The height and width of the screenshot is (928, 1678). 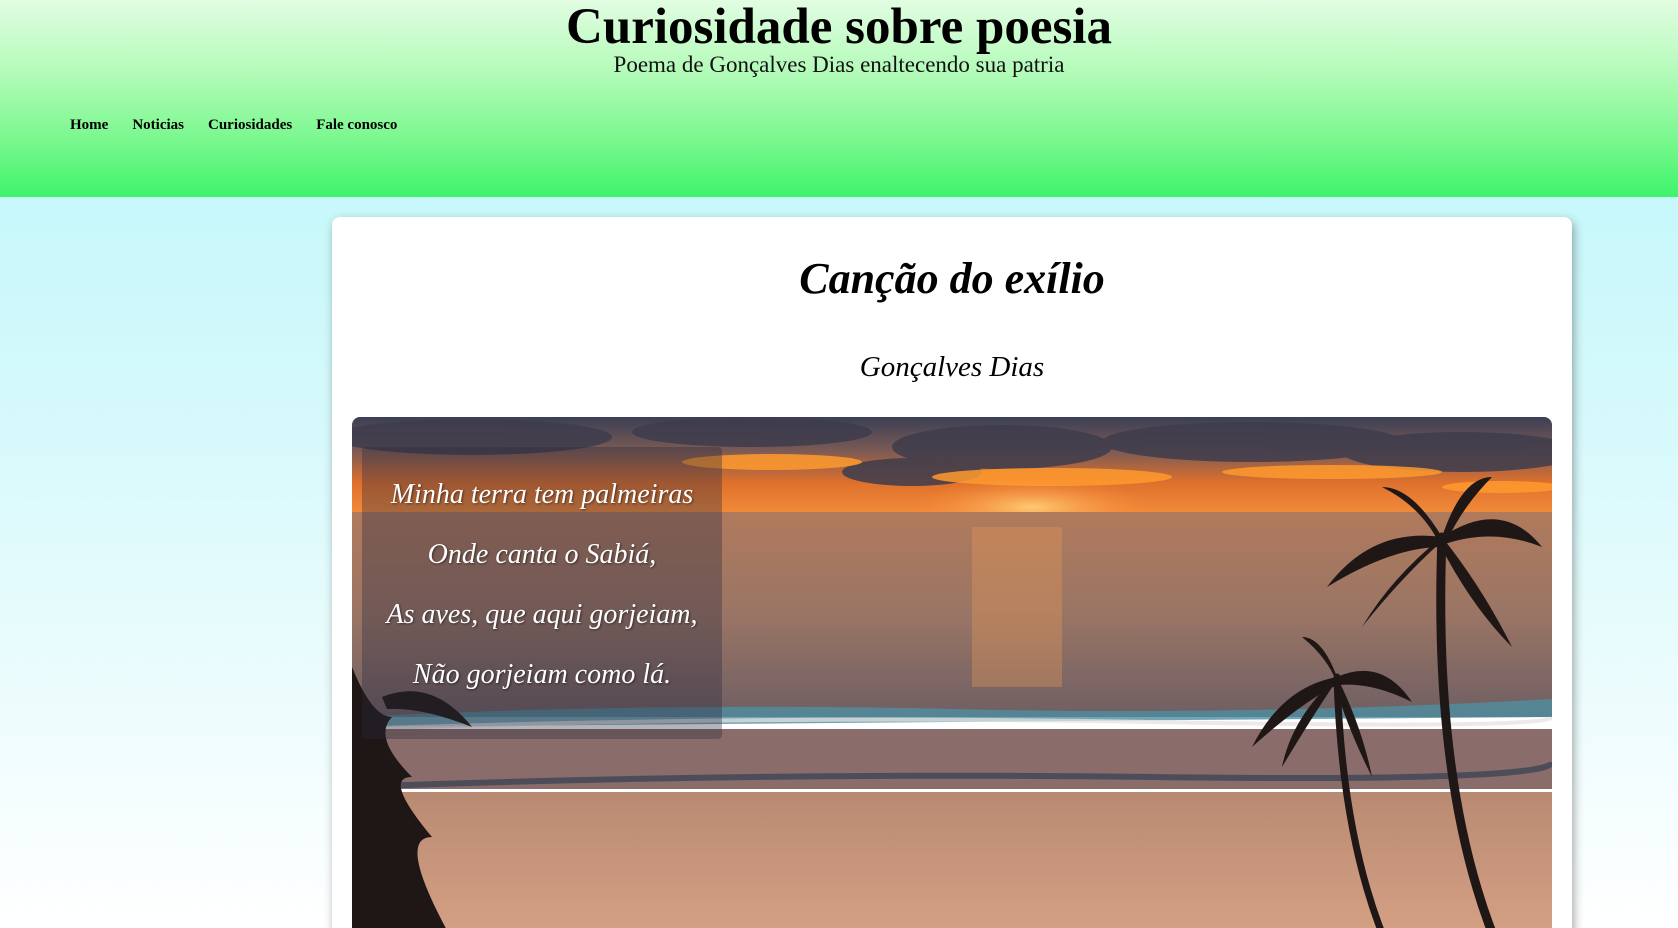 I want to click on verse-line-4: Não gorjeiam como lá., so click(x=542, y=674).